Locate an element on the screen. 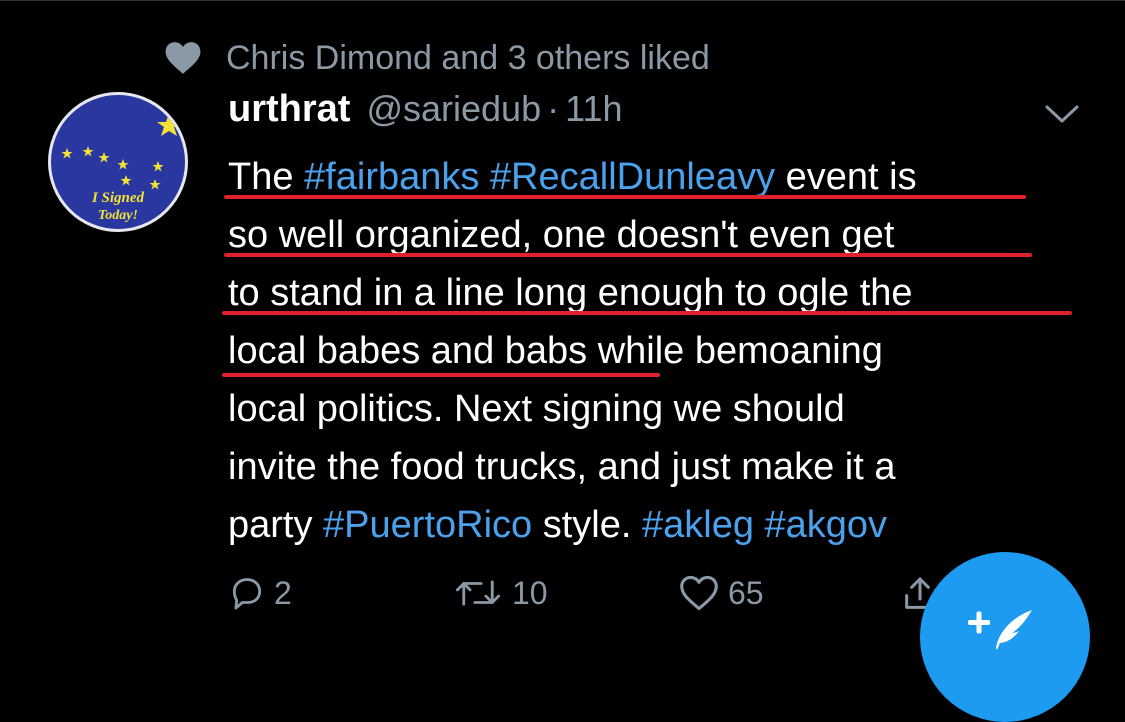 The height and width of the screenshot is (722, 1125). reply-icon is located at coordinates (247, 594).